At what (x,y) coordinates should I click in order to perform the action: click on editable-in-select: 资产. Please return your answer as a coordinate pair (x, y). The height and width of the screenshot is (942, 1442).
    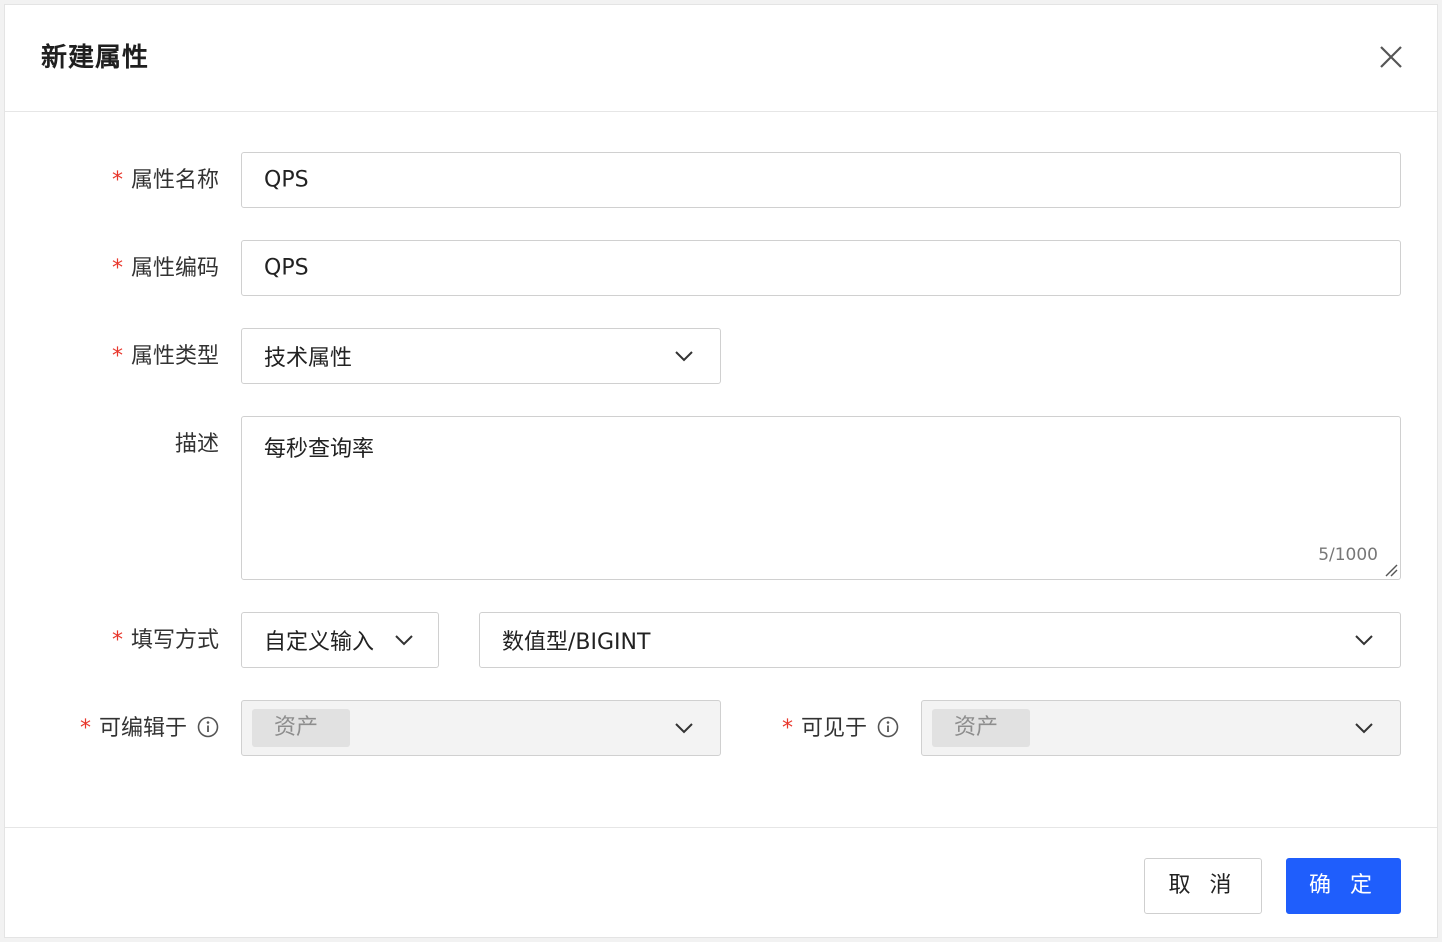
    Looking at the image, I should click on (481, 728).